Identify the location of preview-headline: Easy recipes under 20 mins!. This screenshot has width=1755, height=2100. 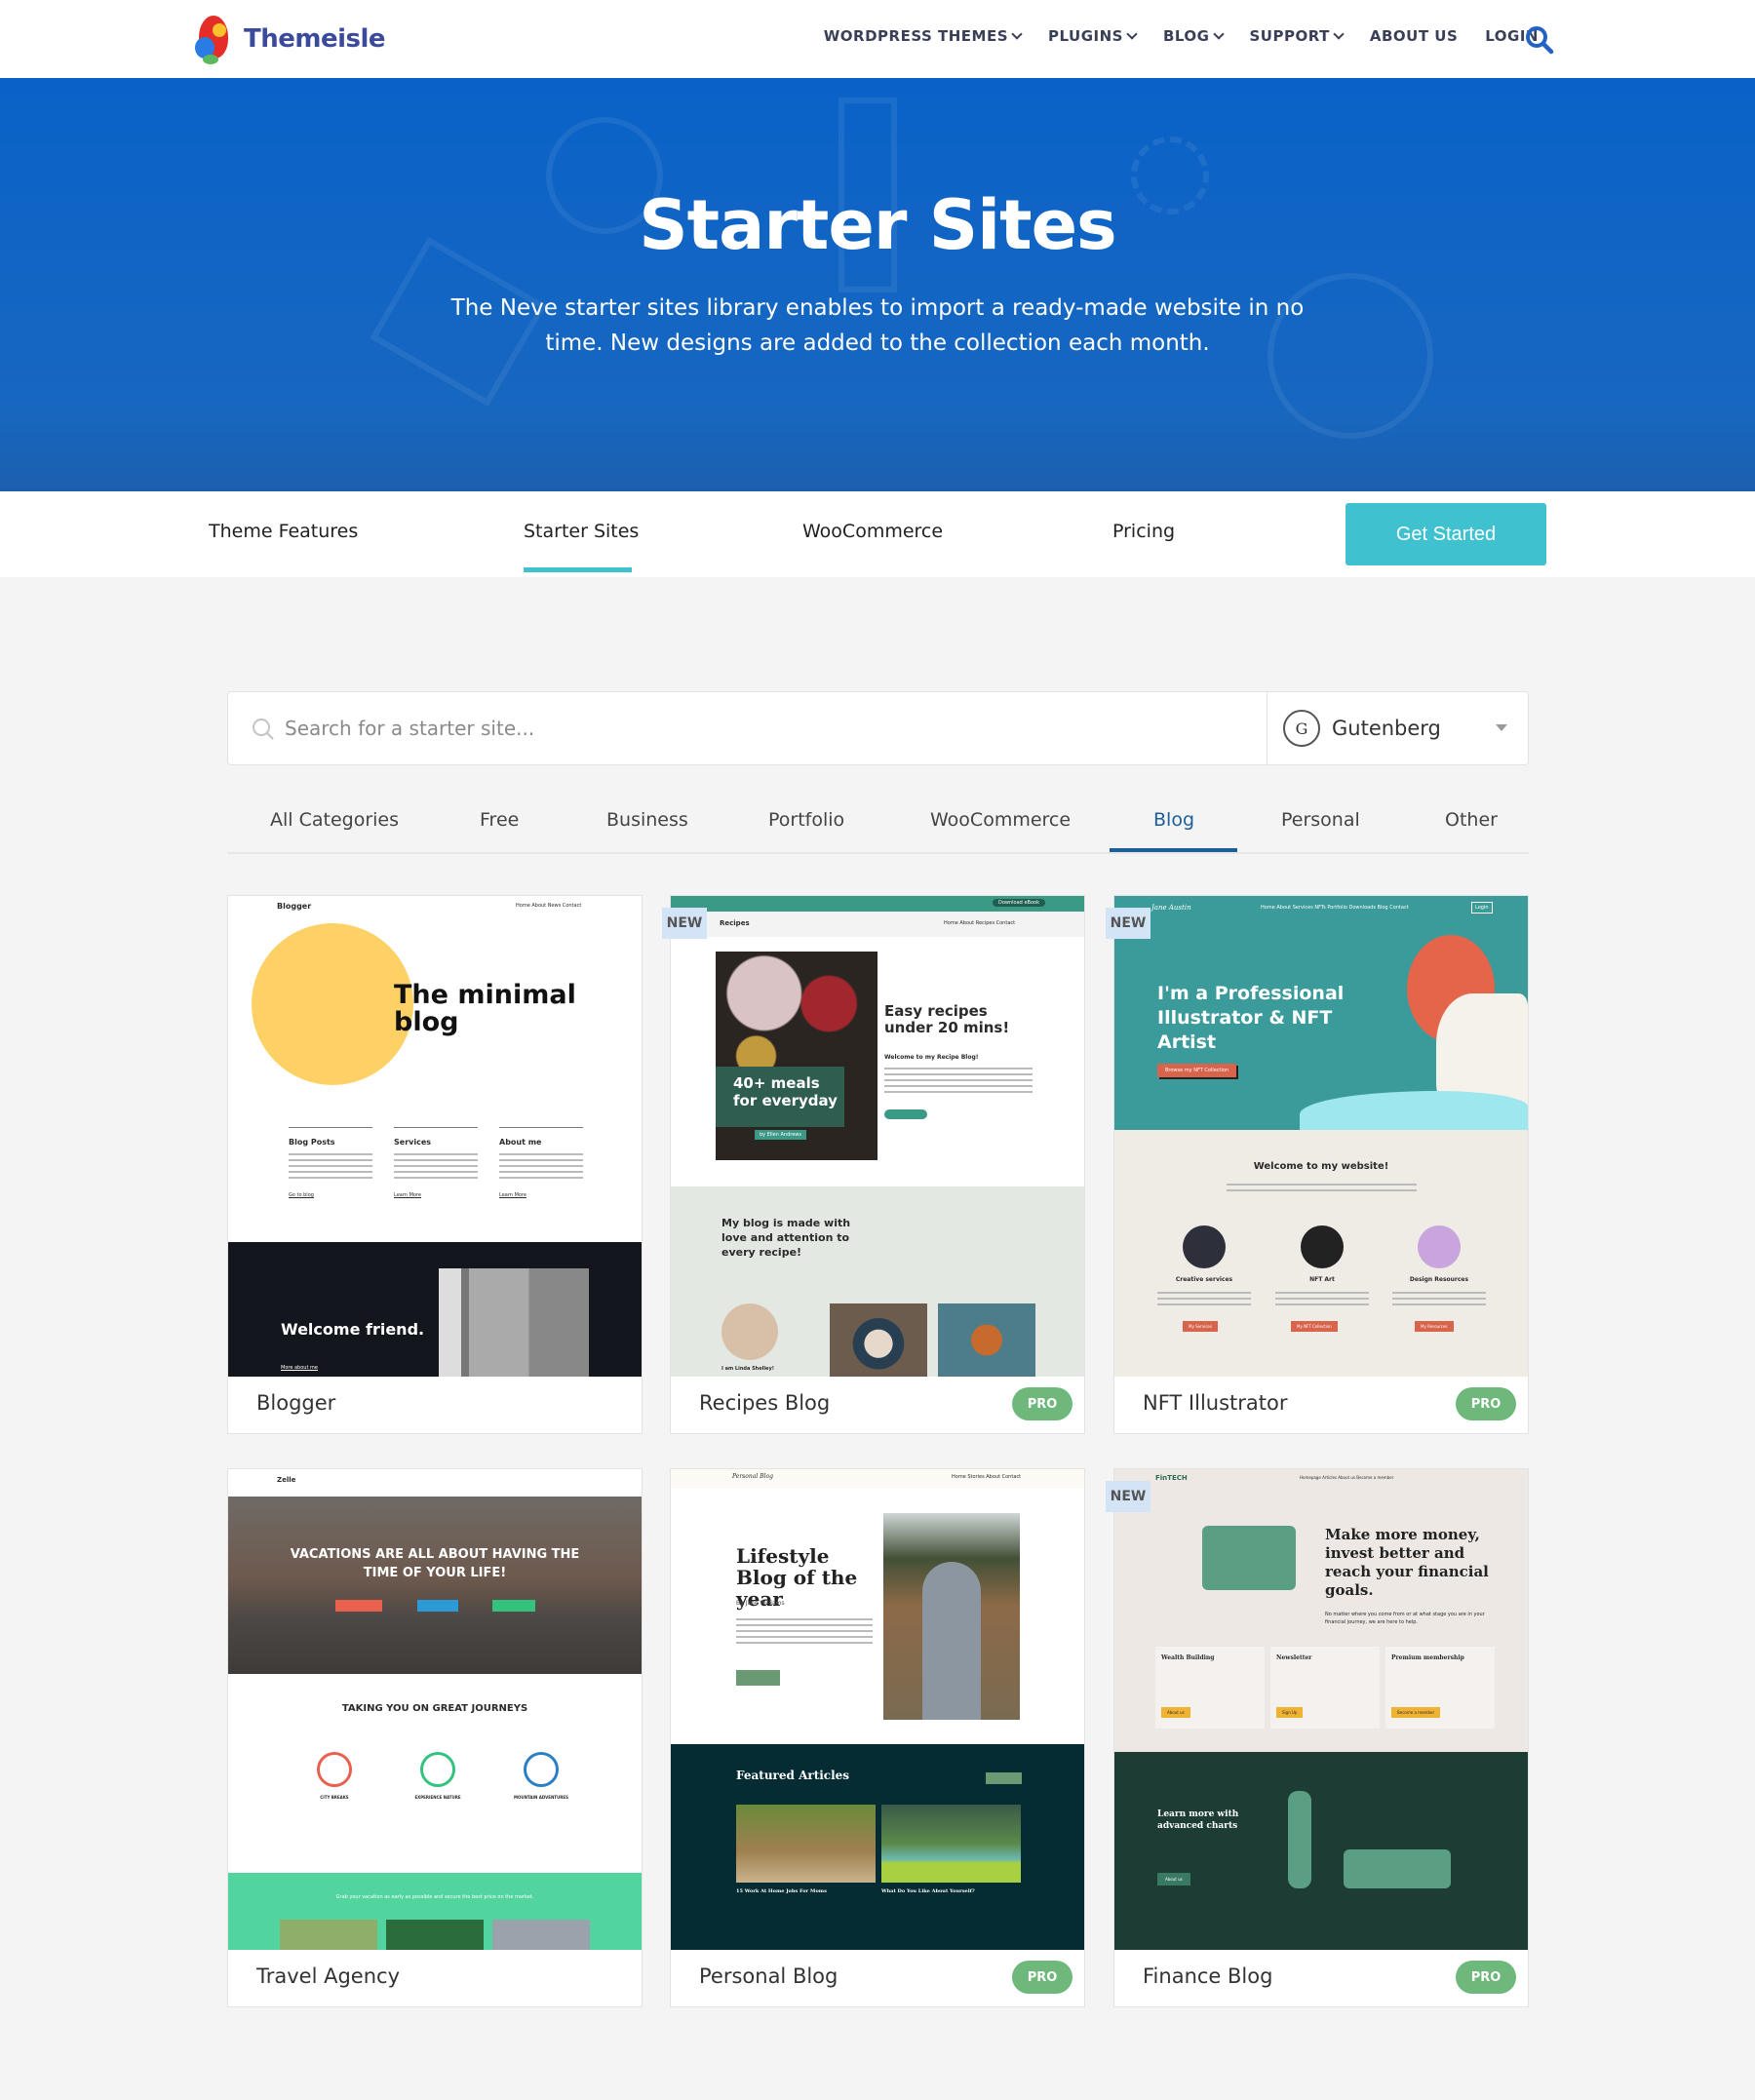
(947, 1019).